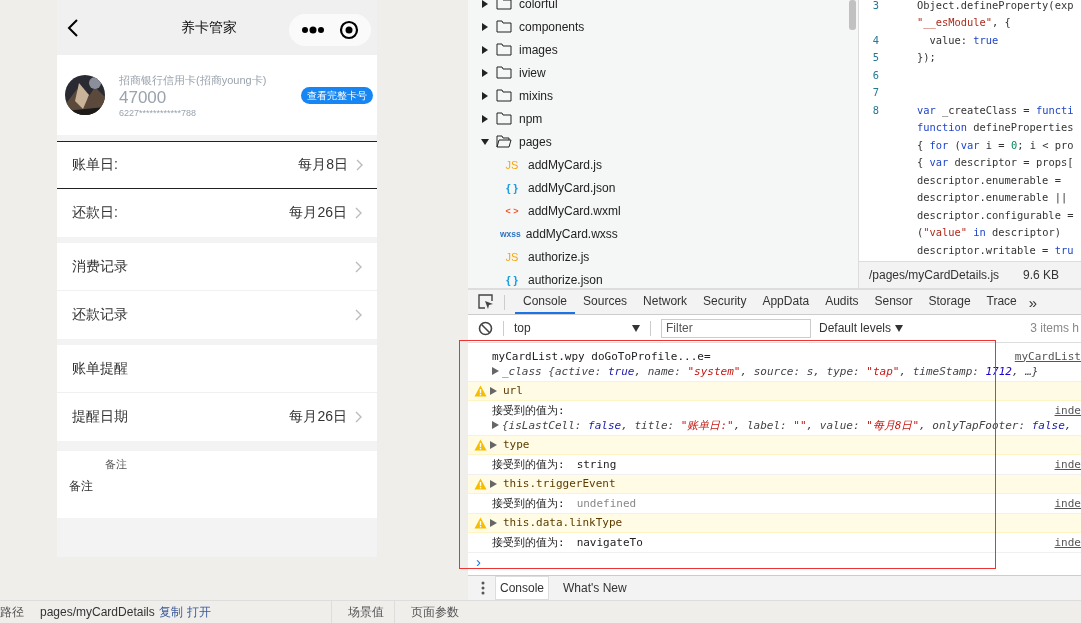 The image size is (1081, 623). Describe the element at coordinates (934, 275) in the screenshot. I see `file-path: /pages/myCardDetails.js` at that location.